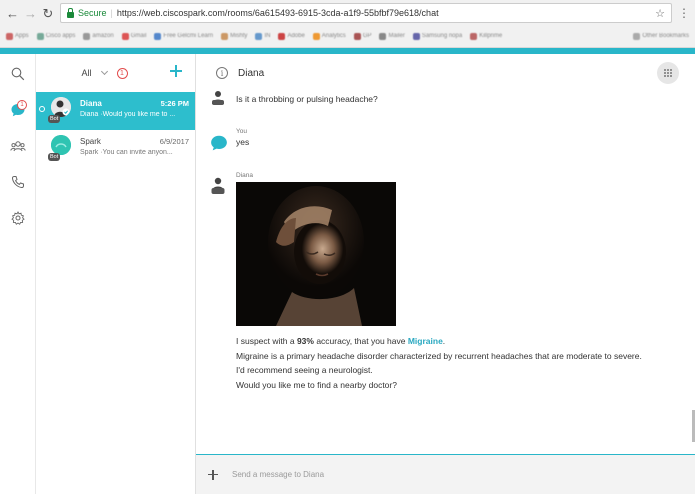 The height and width of the screenshot is (494, 695). I want to click on bookmark-item: Adobe, so click(291, 36).